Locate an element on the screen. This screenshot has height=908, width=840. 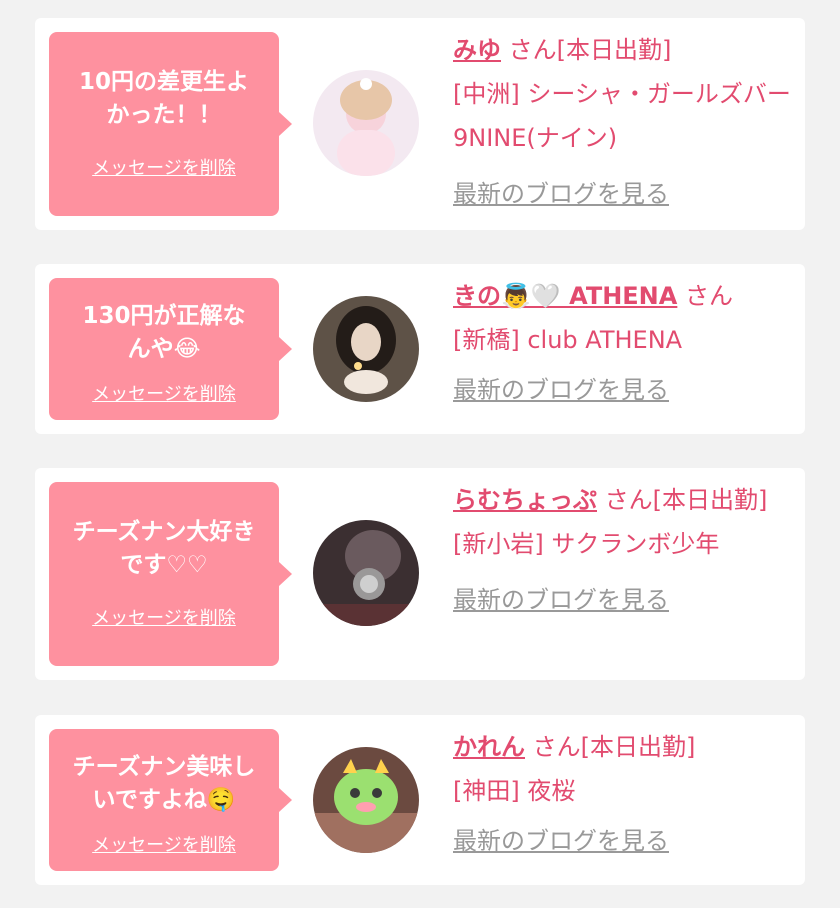
cast-info: らむちょっぷ さん[本日出勤] [新小岩] サクランボ少年 最新のブログを見る is located at coordinates (623, 550).